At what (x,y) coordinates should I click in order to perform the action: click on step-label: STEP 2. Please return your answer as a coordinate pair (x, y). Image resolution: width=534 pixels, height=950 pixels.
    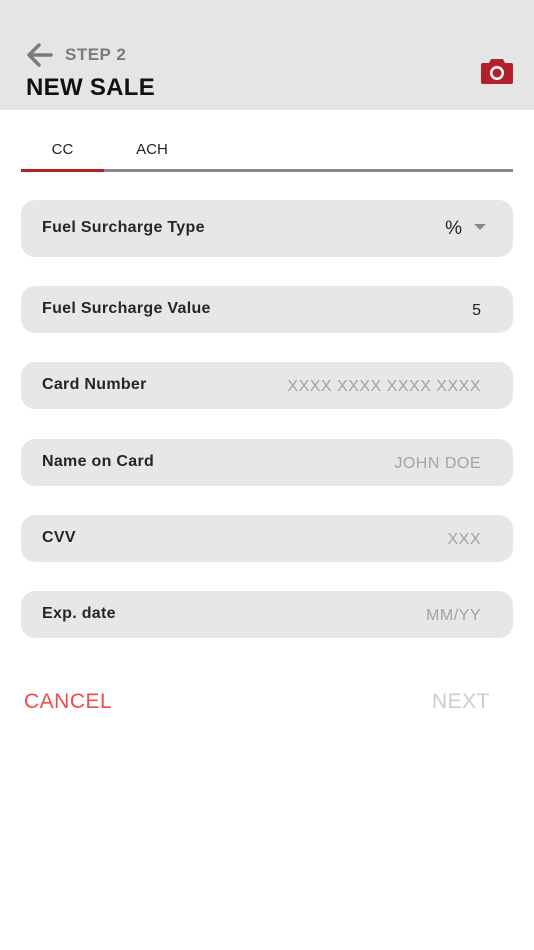
    Looking at the image, I should click on (96, 54).